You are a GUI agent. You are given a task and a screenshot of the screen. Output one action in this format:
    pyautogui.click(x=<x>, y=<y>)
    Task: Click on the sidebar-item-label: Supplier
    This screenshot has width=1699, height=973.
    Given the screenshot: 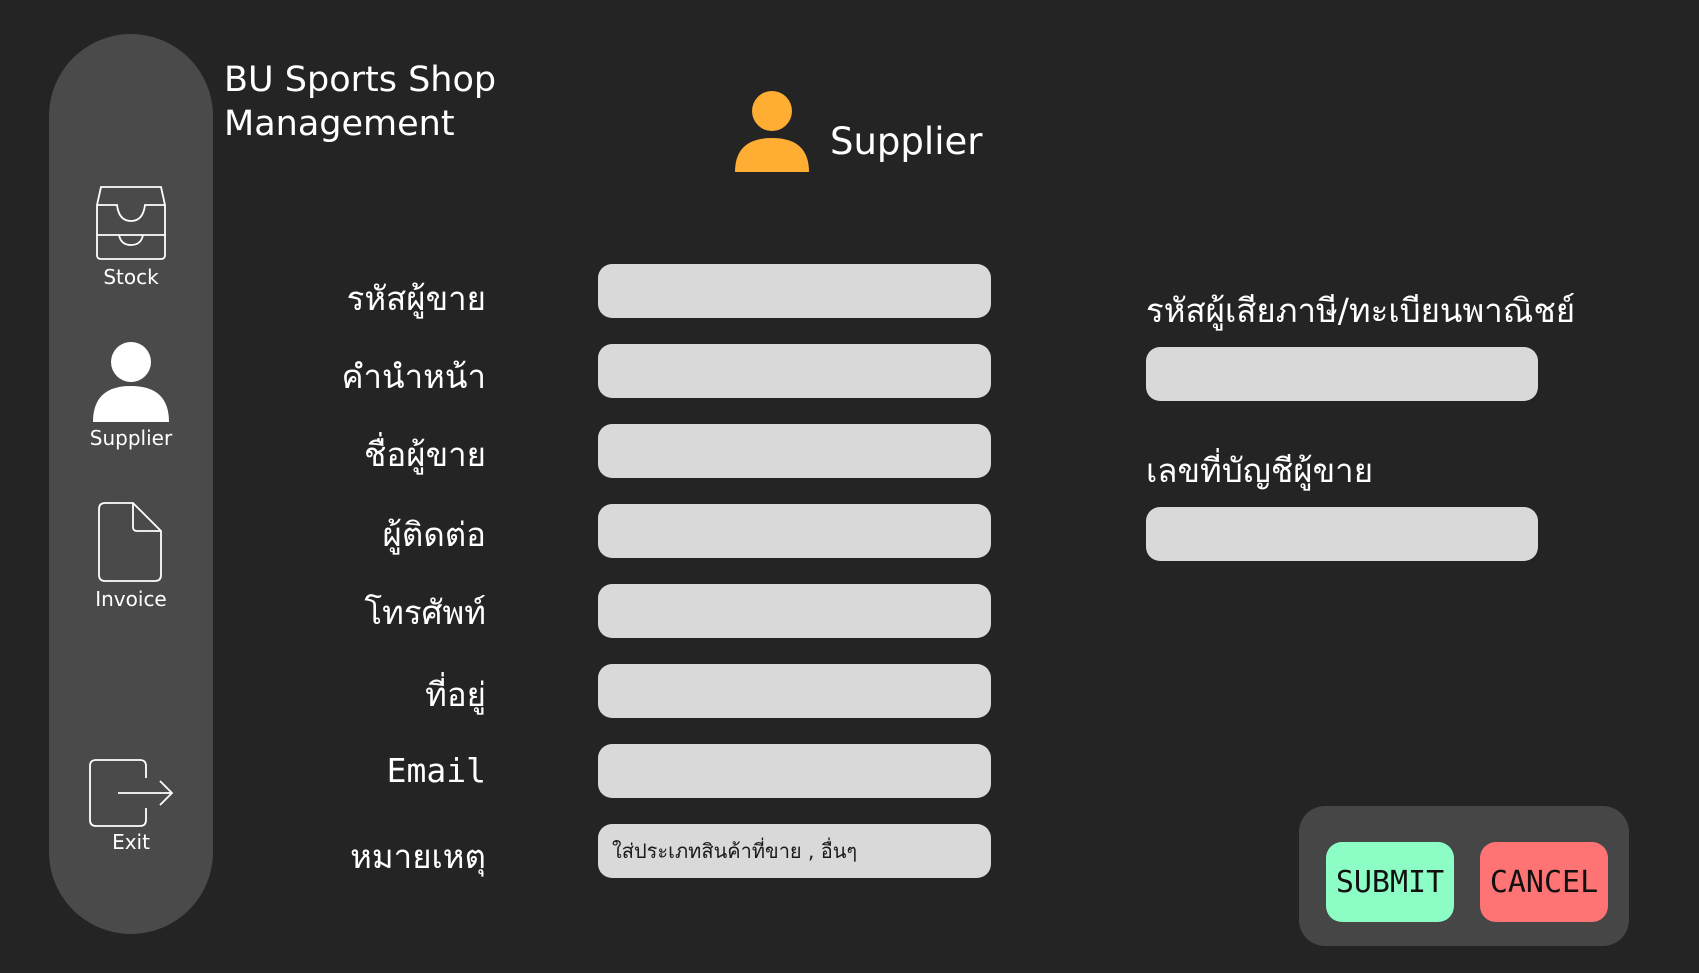 What is the action you would take?
    pyautogui.click(x=131, y=438)
    